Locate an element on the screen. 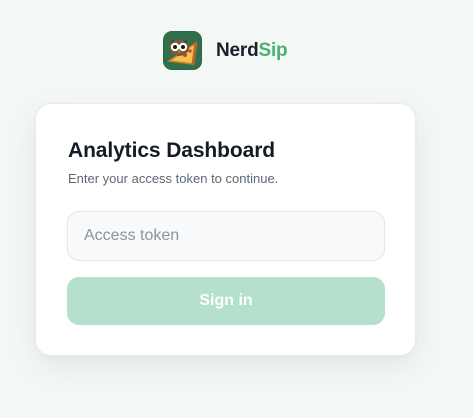  brand-name: NerdSip is located at coordinates (252, 50).